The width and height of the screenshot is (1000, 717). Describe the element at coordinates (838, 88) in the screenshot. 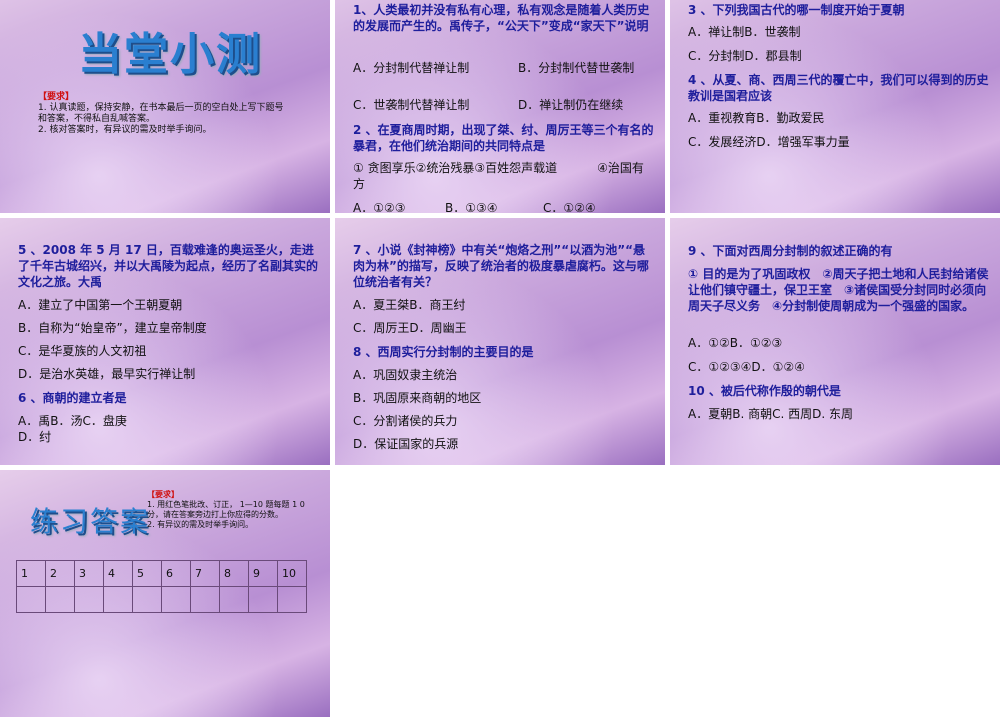

I see `question-4: 4 、从夏、商、西周三代的覆亡中，我们可以得到的历史教训是国君应该` at that location.